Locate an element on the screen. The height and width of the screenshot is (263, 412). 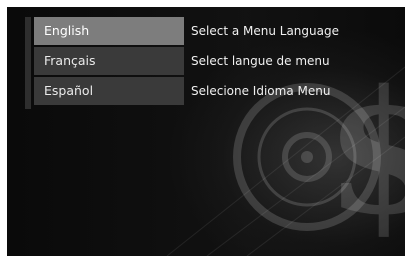
language-option-label: English is located at coordinates (67, 30).